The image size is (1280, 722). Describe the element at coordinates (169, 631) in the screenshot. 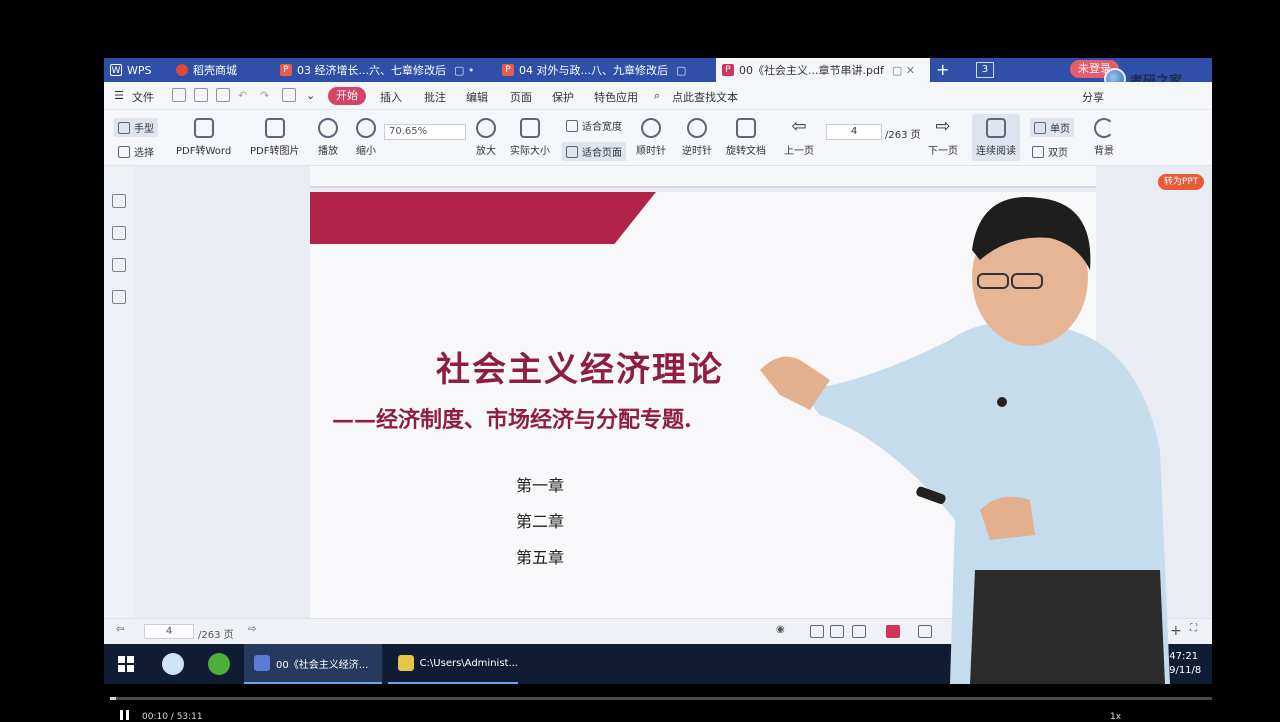

I see `status-page-input: 4` at that location.